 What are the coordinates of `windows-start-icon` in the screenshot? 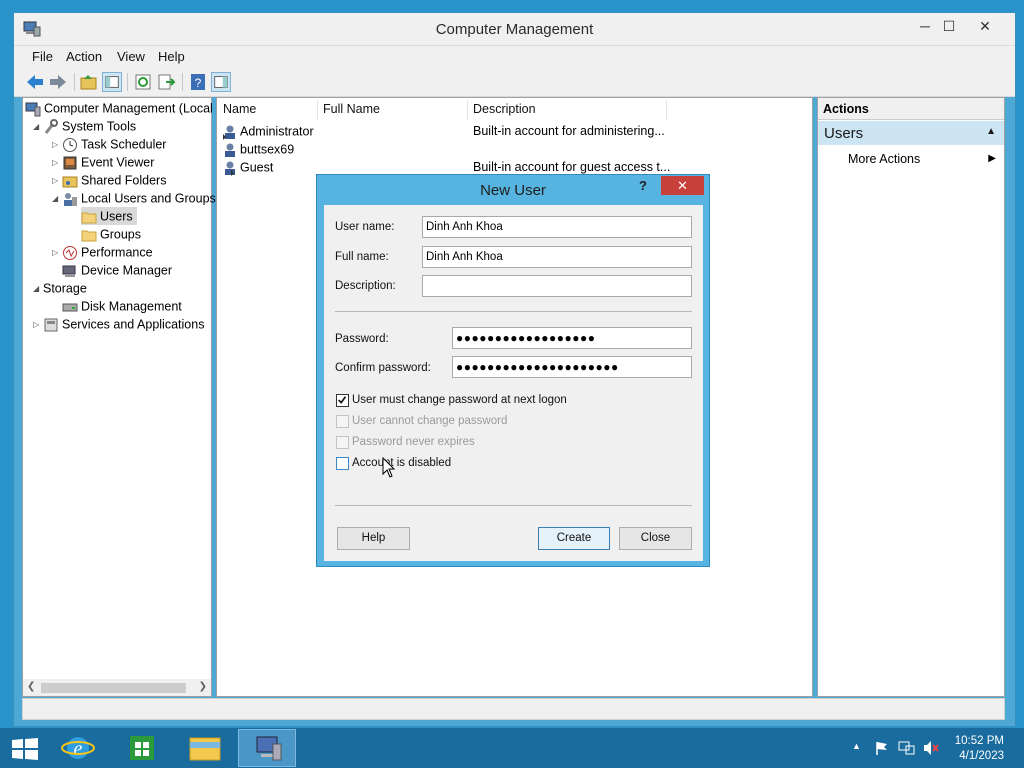 It's located at (25, 749).